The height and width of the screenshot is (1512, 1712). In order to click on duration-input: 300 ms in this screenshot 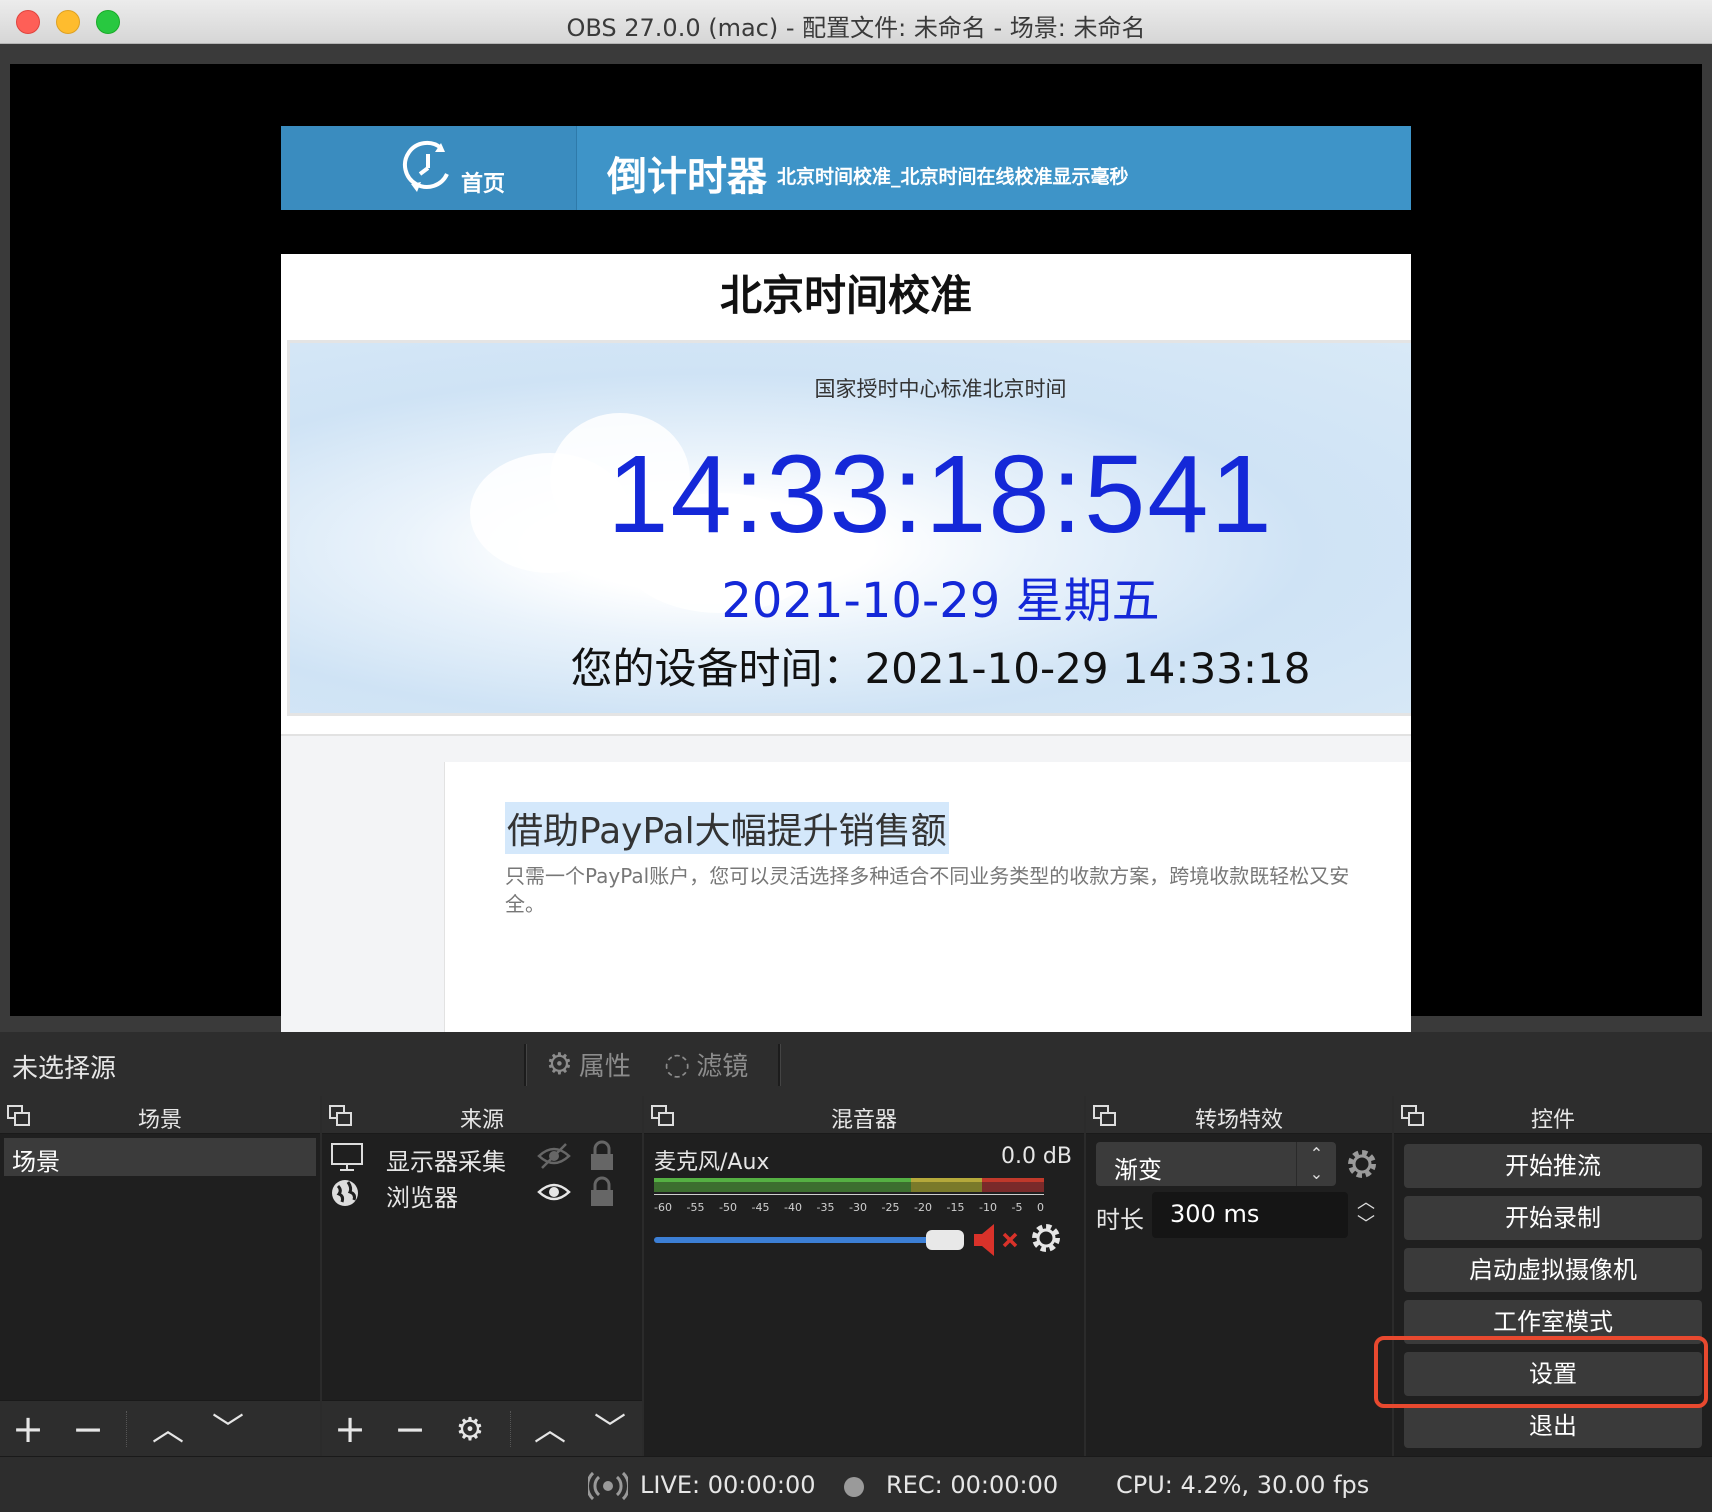, I will do `click(1250, 1215)`.